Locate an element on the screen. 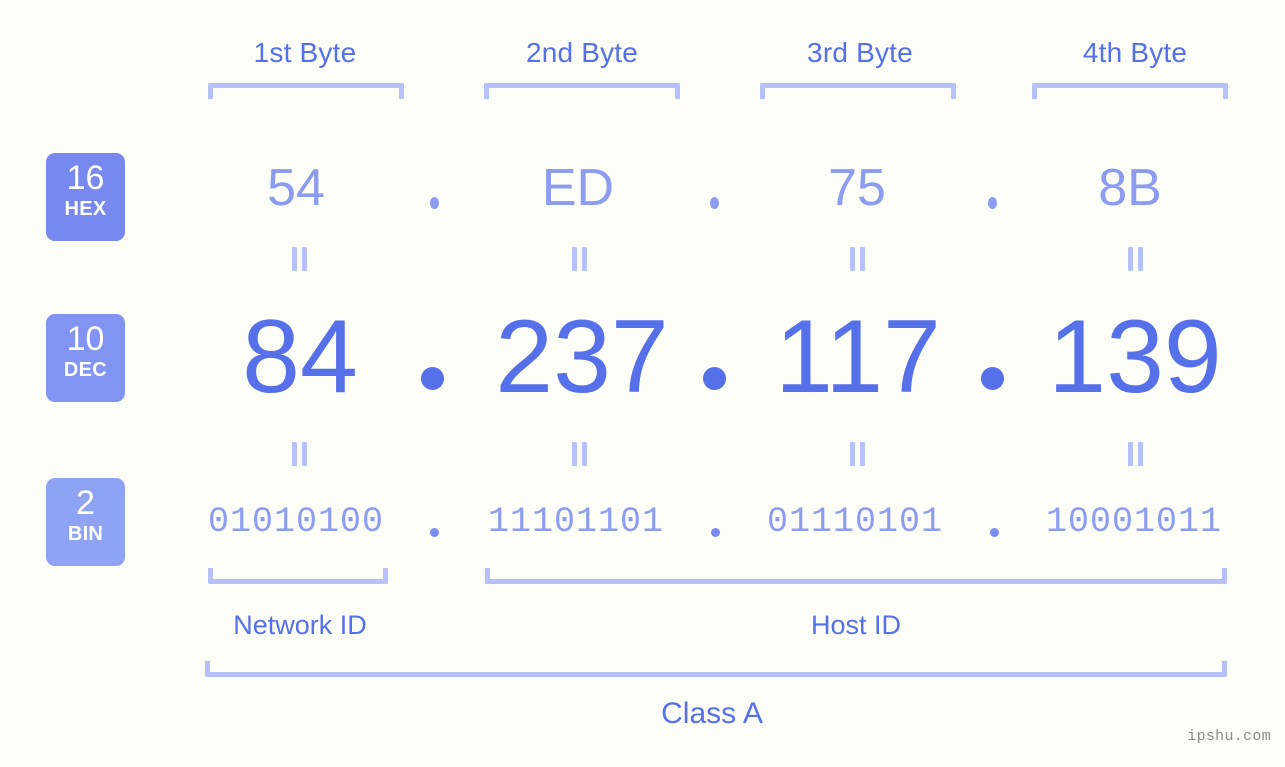  dec-octet-2: 237 is located at coordinates (582, 357).